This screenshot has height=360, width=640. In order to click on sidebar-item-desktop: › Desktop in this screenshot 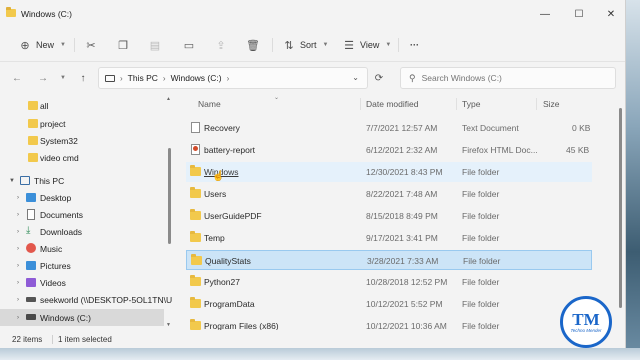, I will do `click(82, 197)`.